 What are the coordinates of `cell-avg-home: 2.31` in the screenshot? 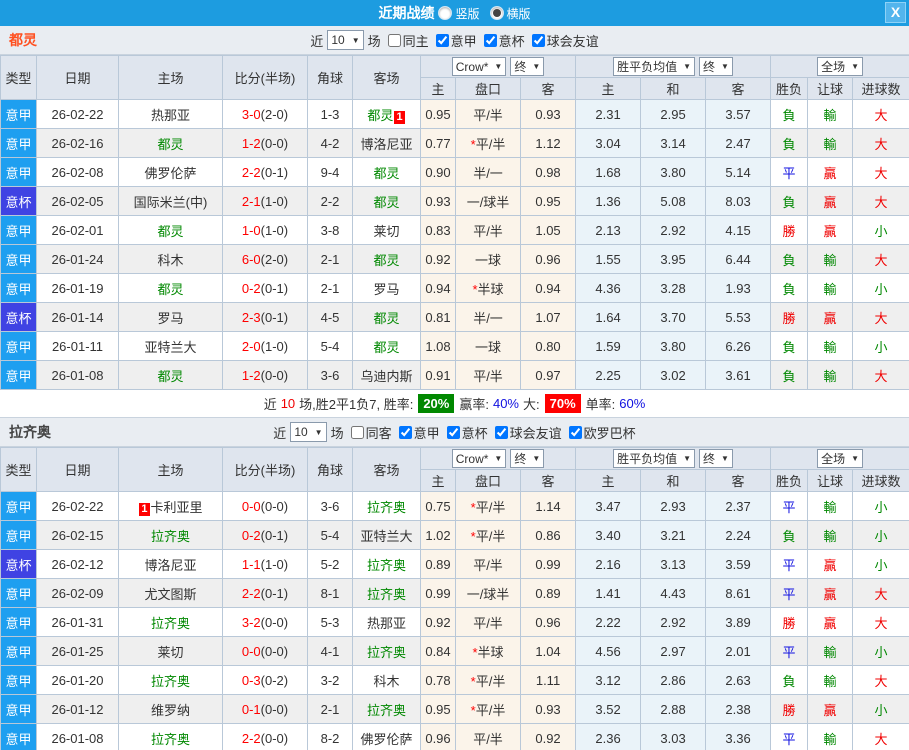 It's located at (608, 114).